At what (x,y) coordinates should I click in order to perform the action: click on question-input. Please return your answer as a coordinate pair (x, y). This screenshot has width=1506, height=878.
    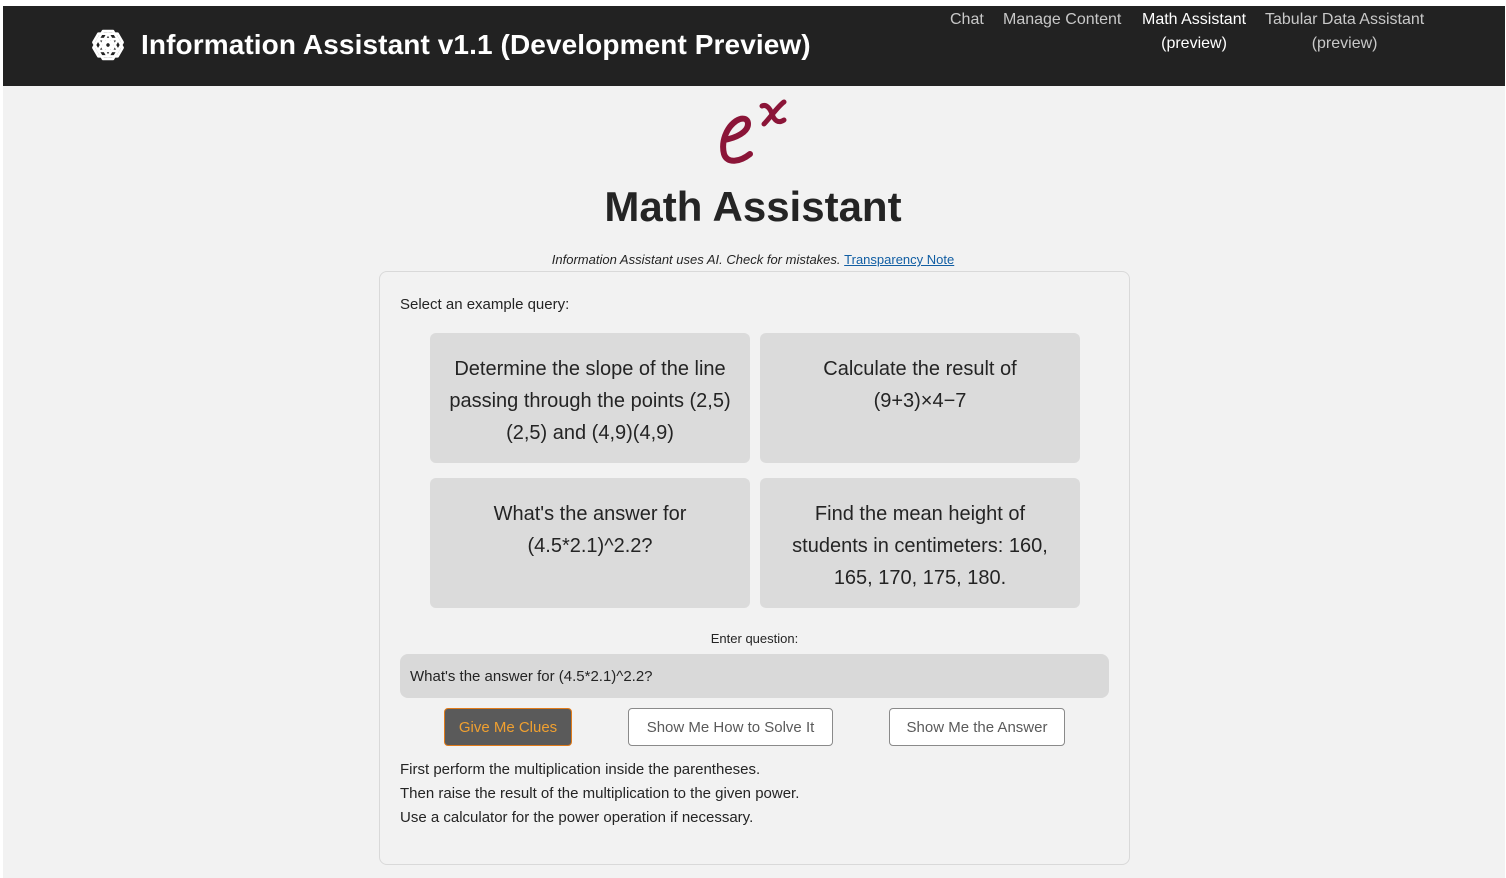
    Looking at the image, I should click on (754, 676).